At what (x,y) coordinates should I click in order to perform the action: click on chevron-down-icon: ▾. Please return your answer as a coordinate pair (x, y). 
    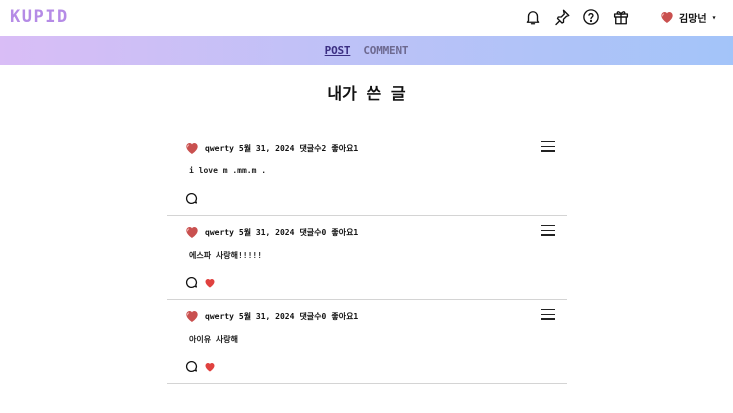
    Looking at the image, I should click on (714, 17).